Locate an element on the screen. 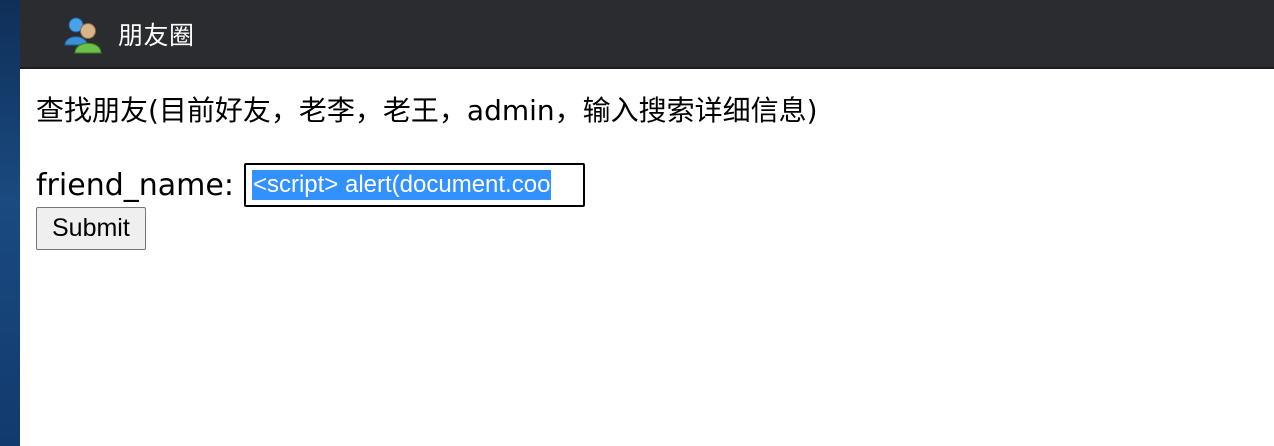 Image resolution: width=1274 pixels, height=446 pixels. app-title: 朋友圈 is located at coordinates (156, 35).